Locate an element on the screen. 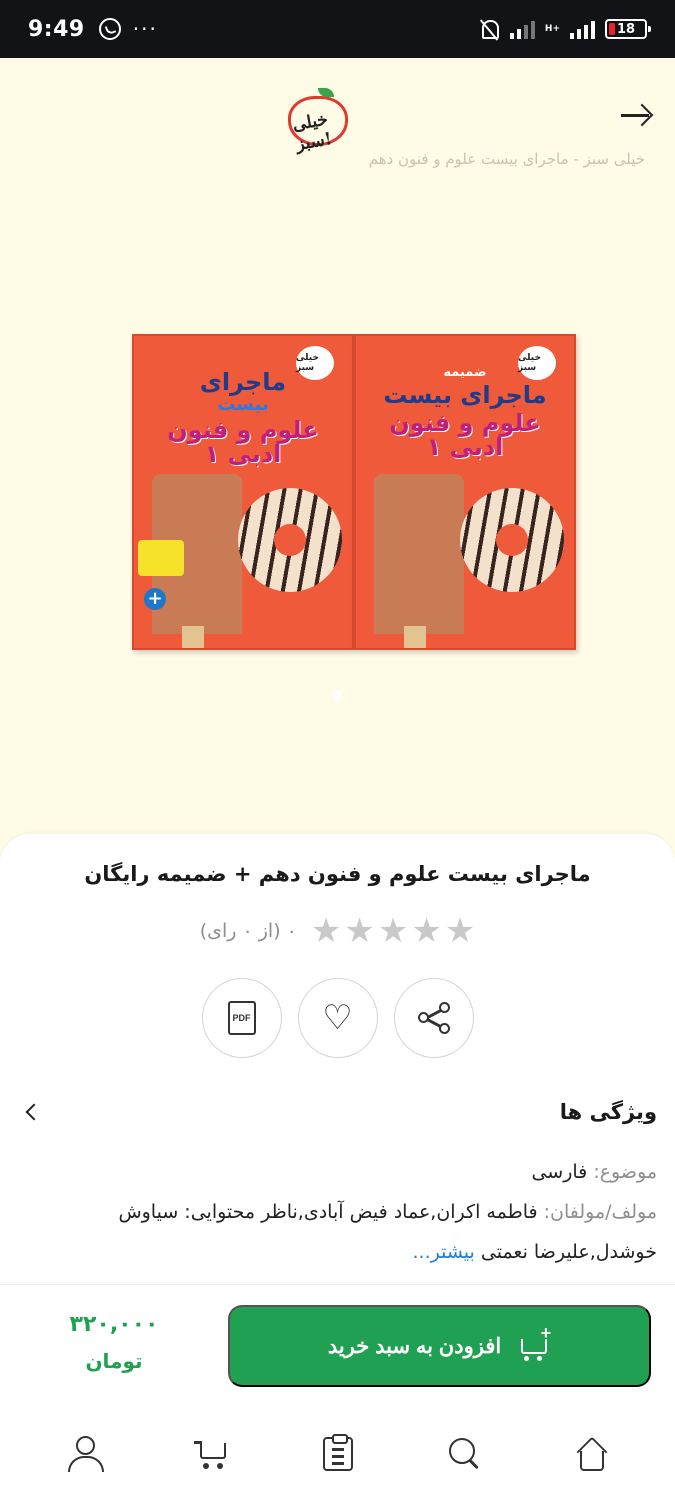 The image size is (675, 1500). heart-icon: ♡ is located at coordinates (337, 1018).